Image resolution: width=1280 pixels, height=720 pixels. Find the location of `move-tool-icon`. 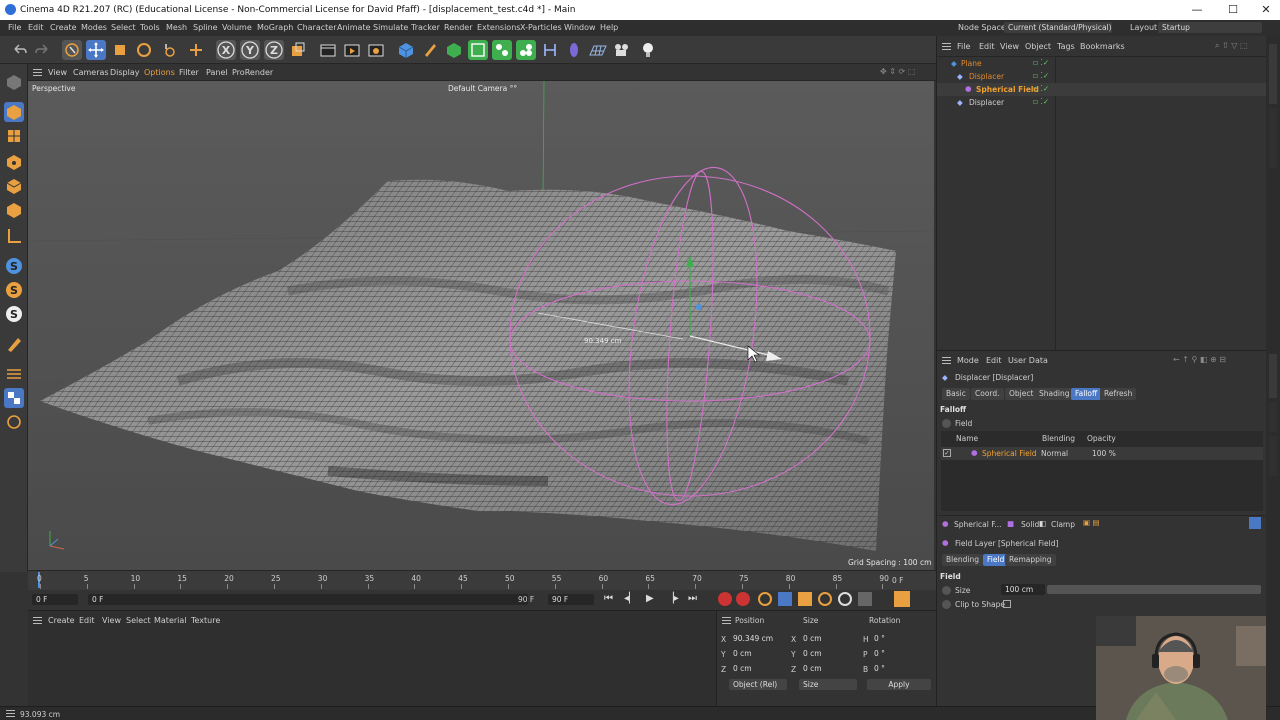

move-tool-icon is located at coordinates (96, 50).